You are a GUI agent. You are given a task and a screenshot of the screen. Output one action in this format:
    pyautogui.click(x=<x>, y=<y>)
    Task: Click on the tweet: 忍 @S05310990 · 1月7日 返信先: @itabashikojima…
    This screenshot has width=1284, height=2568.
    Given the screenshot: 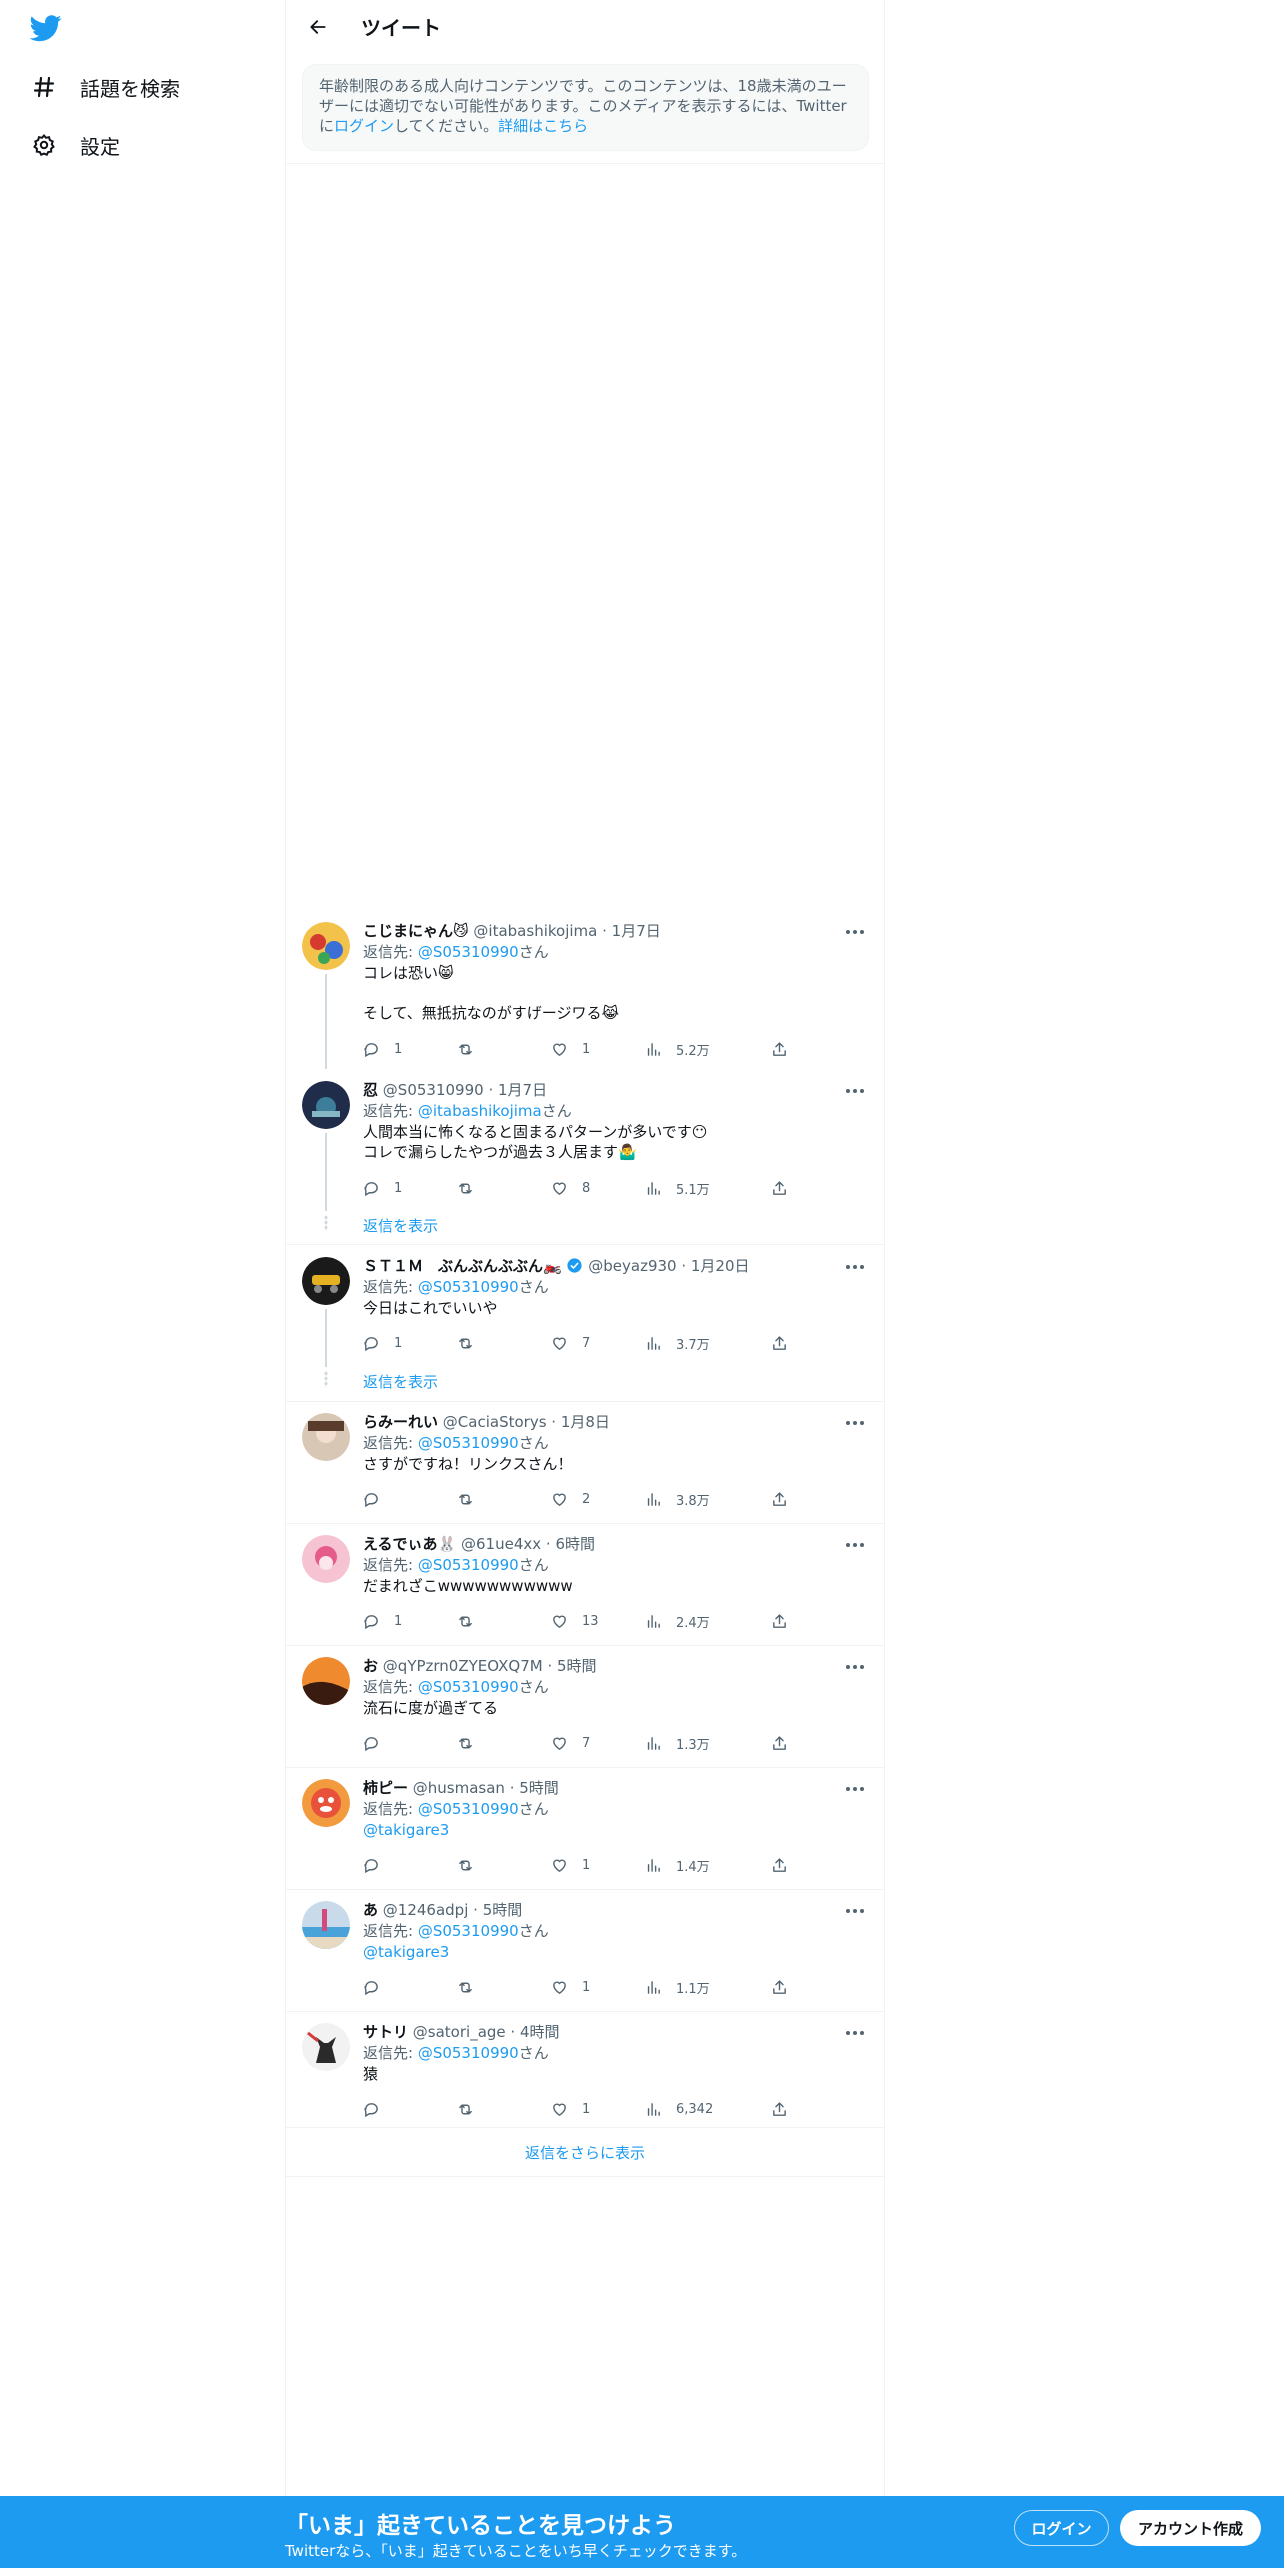 What is the action you would take?
    pyautogui.click(x=585, y=1158)
    